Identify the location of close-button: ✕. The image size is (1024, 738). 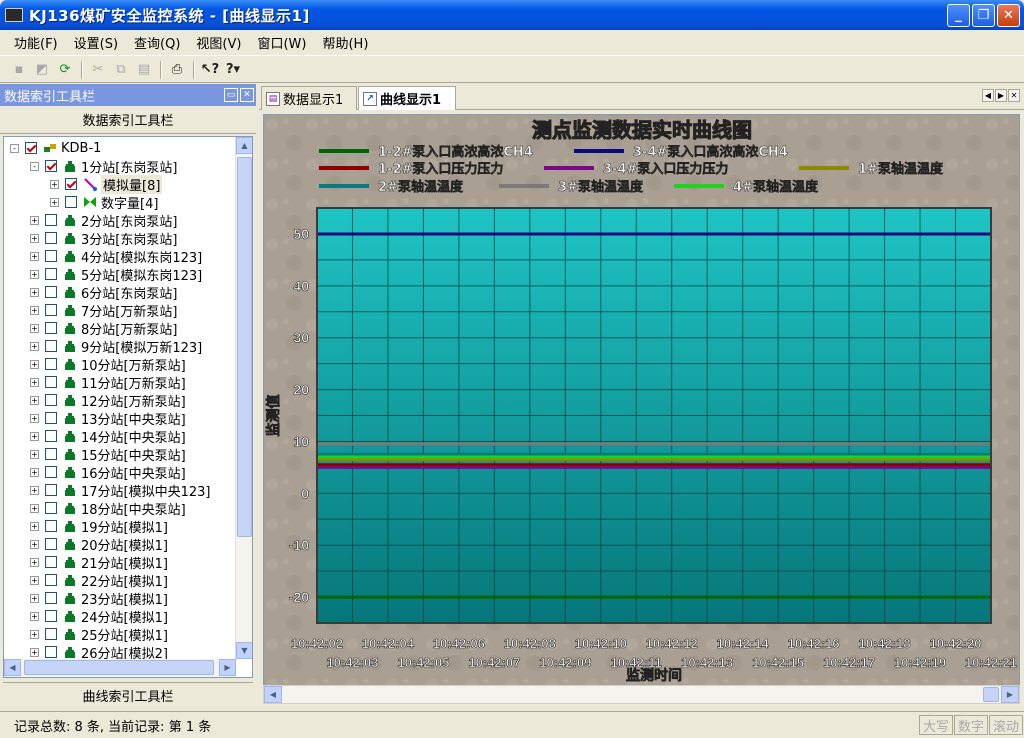
(1008, 15).